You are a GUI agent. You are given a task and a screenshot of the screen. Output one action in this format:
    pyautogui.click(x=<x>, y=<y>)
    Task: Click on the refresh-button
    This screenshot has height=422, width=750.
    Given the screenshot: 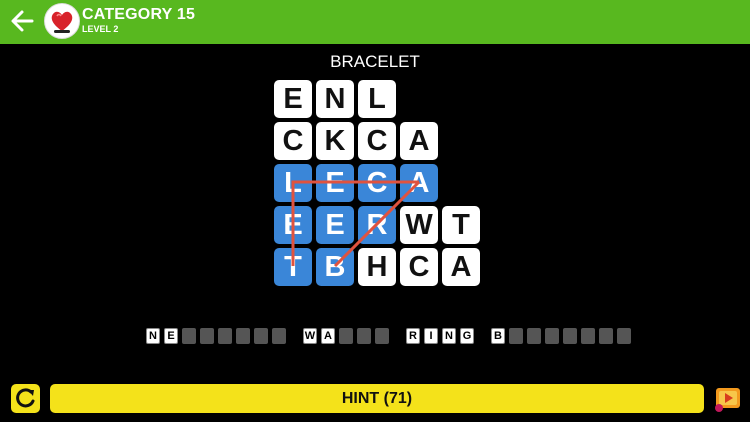 What is the action you would take?
    pyautogui.click(x=25, y=398)
    